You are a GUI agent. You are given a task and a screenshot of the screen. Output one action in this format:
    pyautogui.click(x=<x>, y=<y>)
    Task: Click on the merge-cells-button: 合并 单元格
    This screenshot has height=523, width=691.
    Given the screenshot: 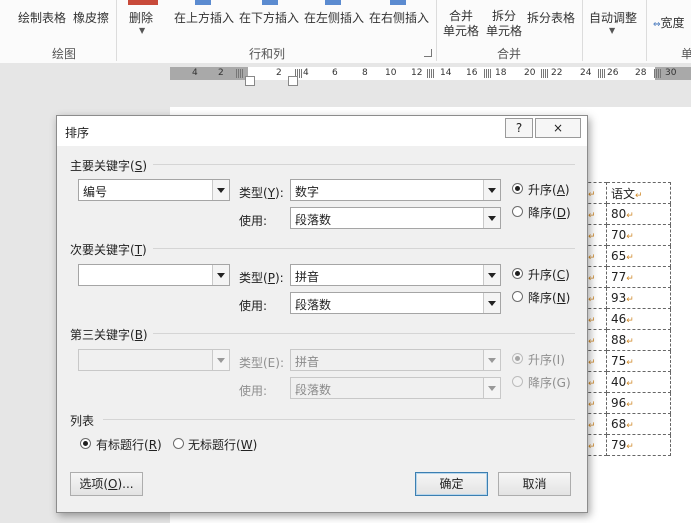 What is the action you would take?
    pyautogui.click(x=461, y=24)
    